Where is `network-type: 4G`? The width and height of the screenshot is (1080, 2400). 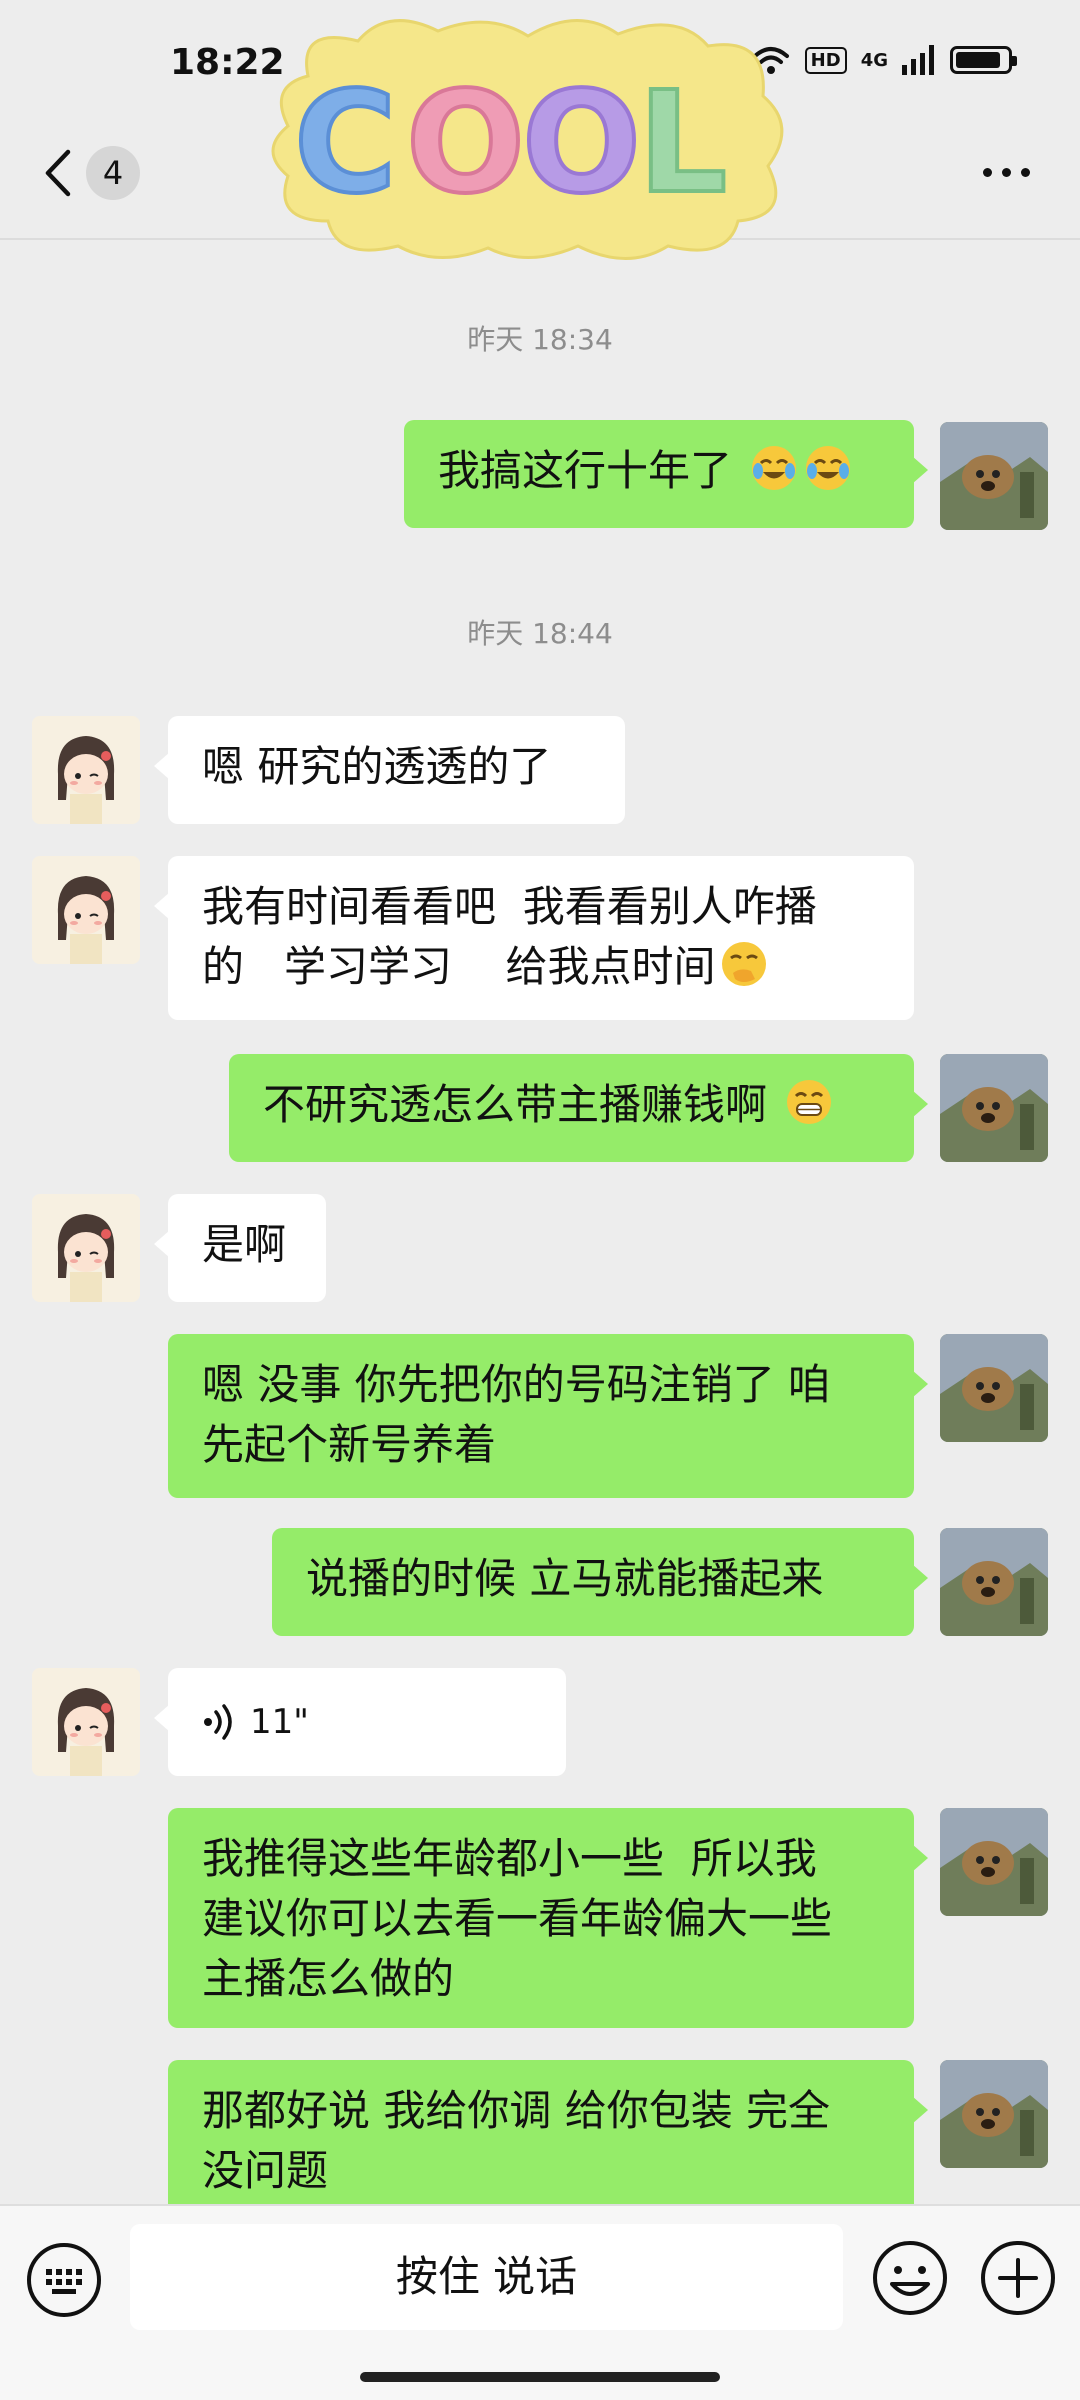 network-type: 4G is located at coordinates (874, 60).